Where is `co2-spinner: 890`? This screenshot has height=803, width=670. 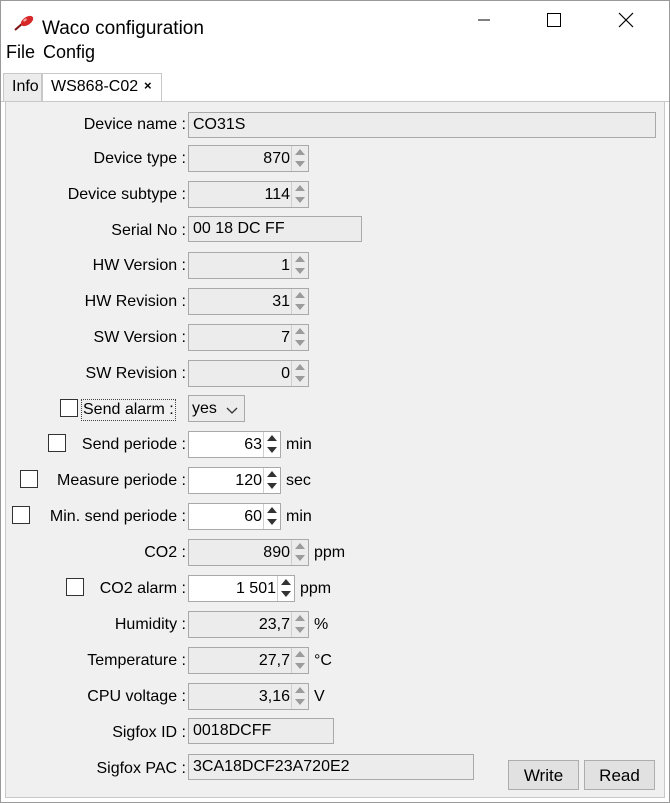
co2-spinner: 890 is located at coordinates (248, 552).